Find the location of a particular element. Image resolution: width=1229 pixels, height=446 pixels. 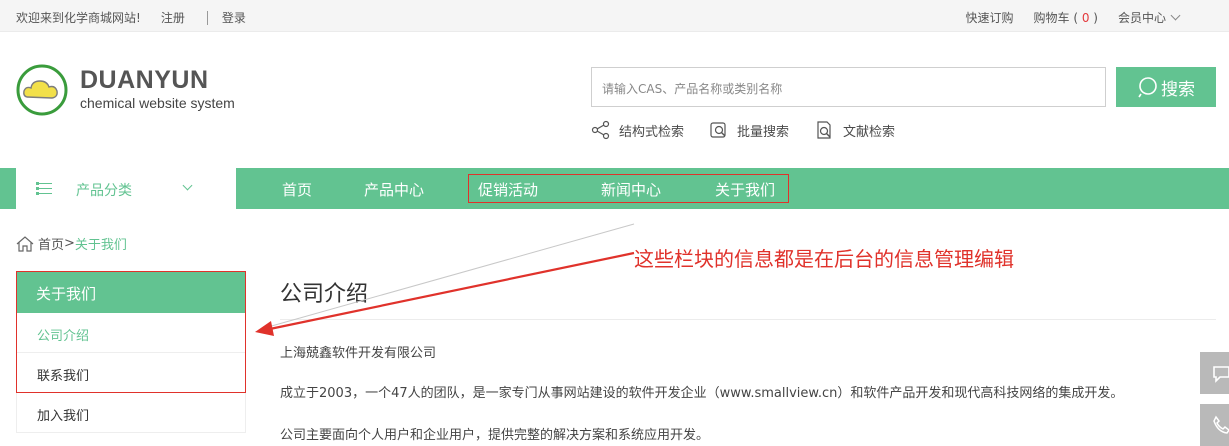

float-phone-button is located at coordinates (1214, 425).